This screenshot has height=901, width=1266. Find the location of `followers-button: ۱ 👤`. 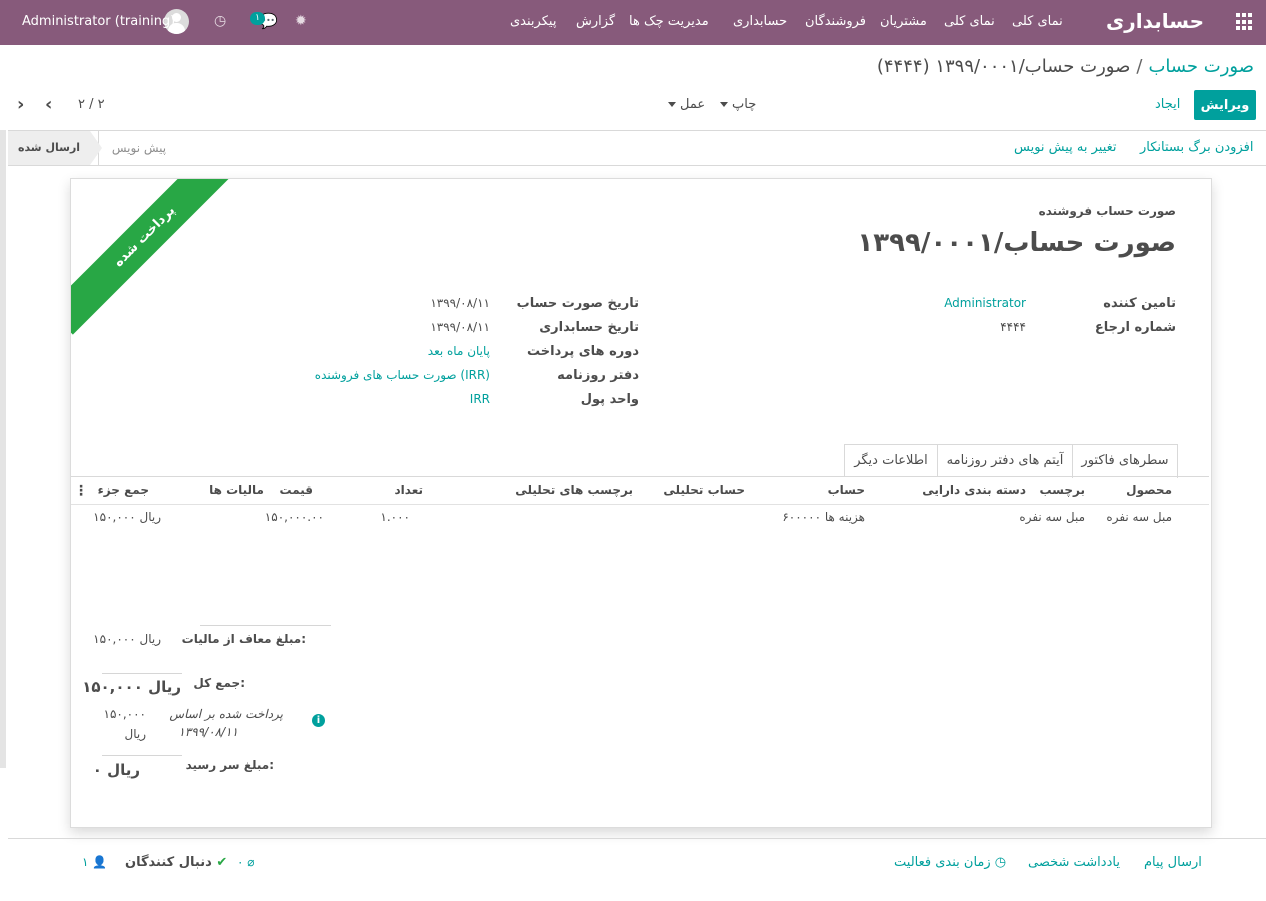

followers-button: ۱ 👤 is located at coordinates (94, 862).